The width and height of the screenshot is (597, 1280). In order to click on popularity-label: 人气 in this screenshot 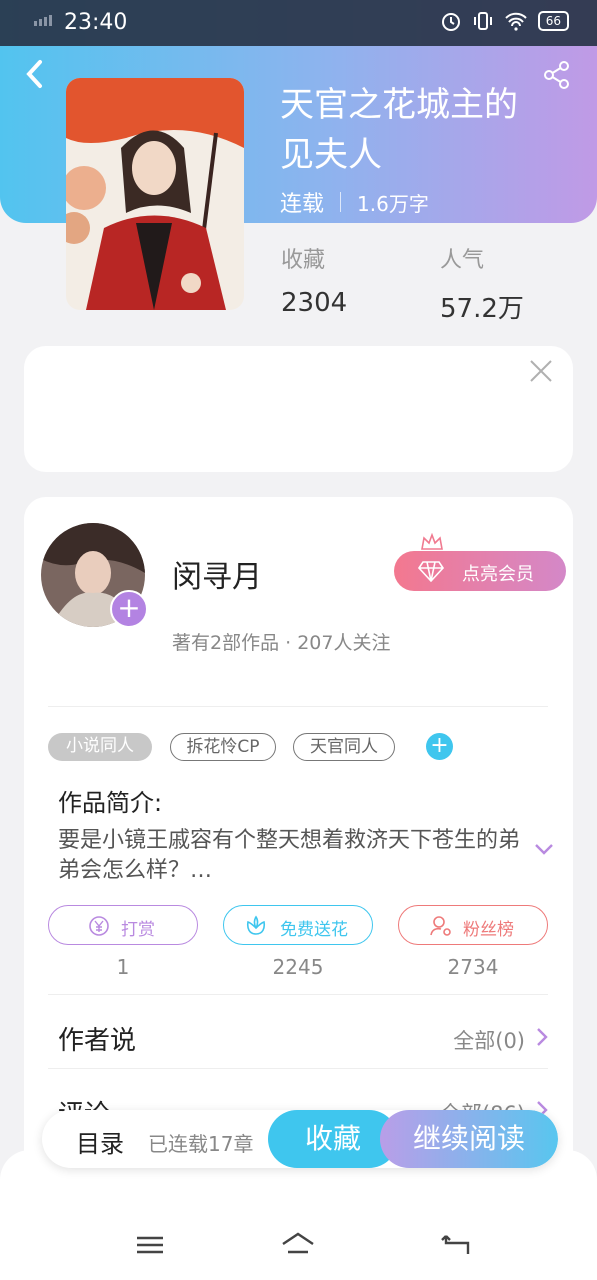, I will do `click(462, 260)`.